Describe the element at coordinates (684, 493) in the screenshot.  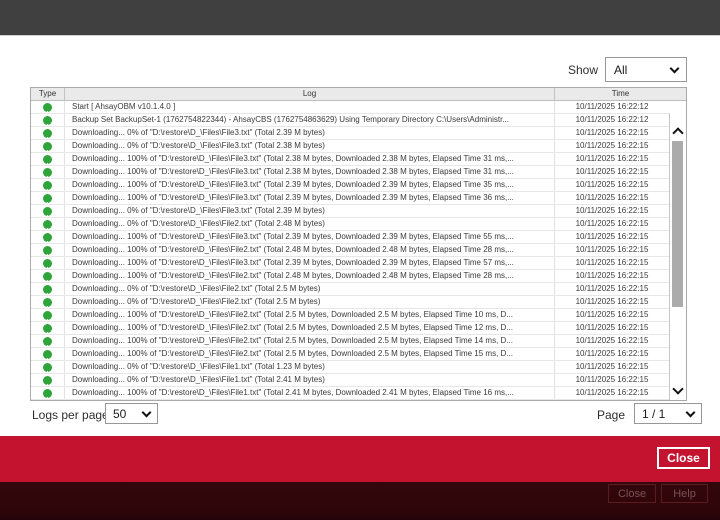
I see `background-help-button: Help` at that location.